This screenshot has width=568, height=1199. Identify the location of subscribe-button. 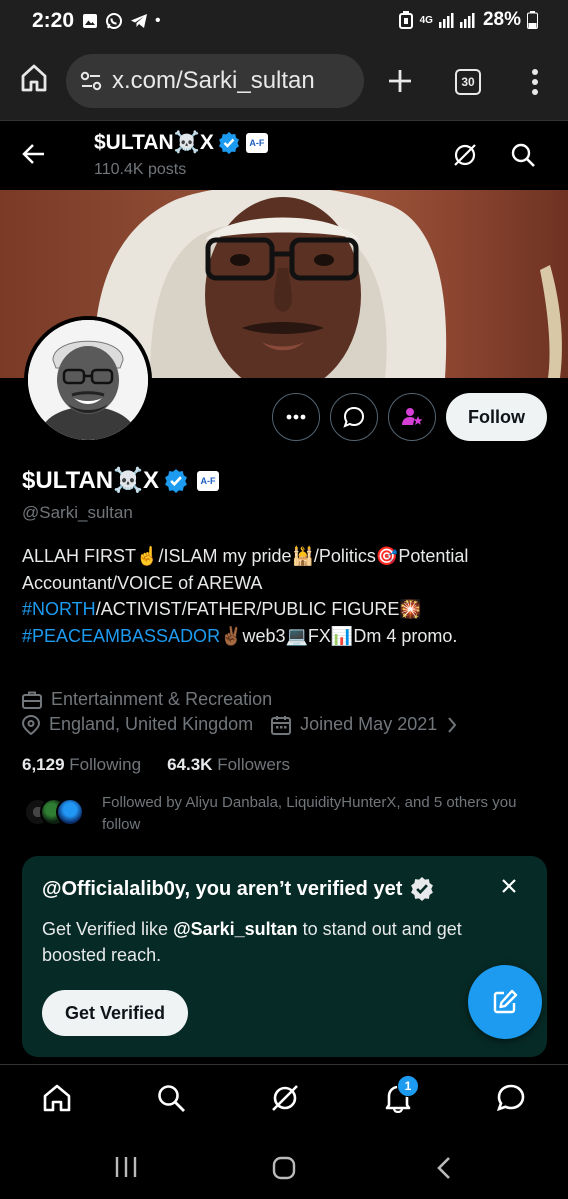
(412, 417).